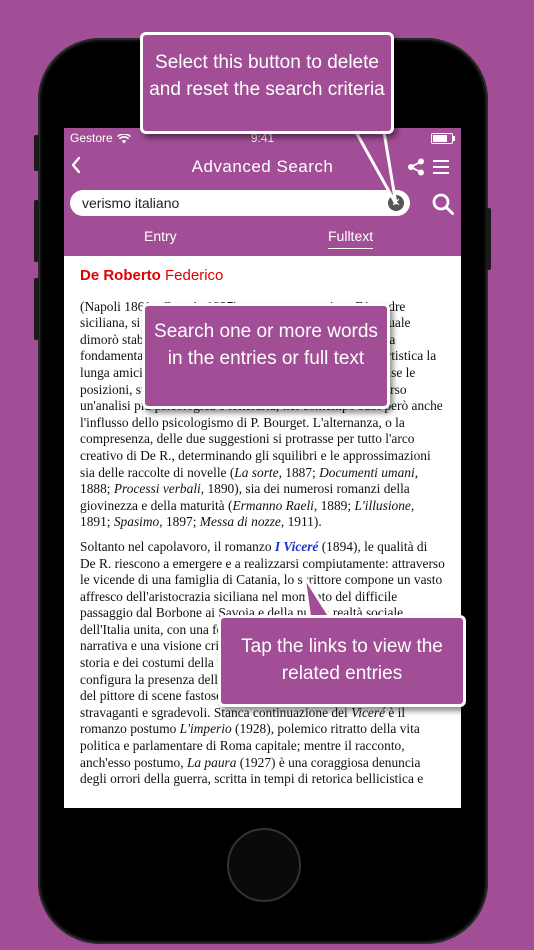 The width and height of the screenshot is (534, 950). What do you see at coordinates (160, 236) in the screenshot?
I see `tab-entry: Entry` at bounding box center [160, 236].